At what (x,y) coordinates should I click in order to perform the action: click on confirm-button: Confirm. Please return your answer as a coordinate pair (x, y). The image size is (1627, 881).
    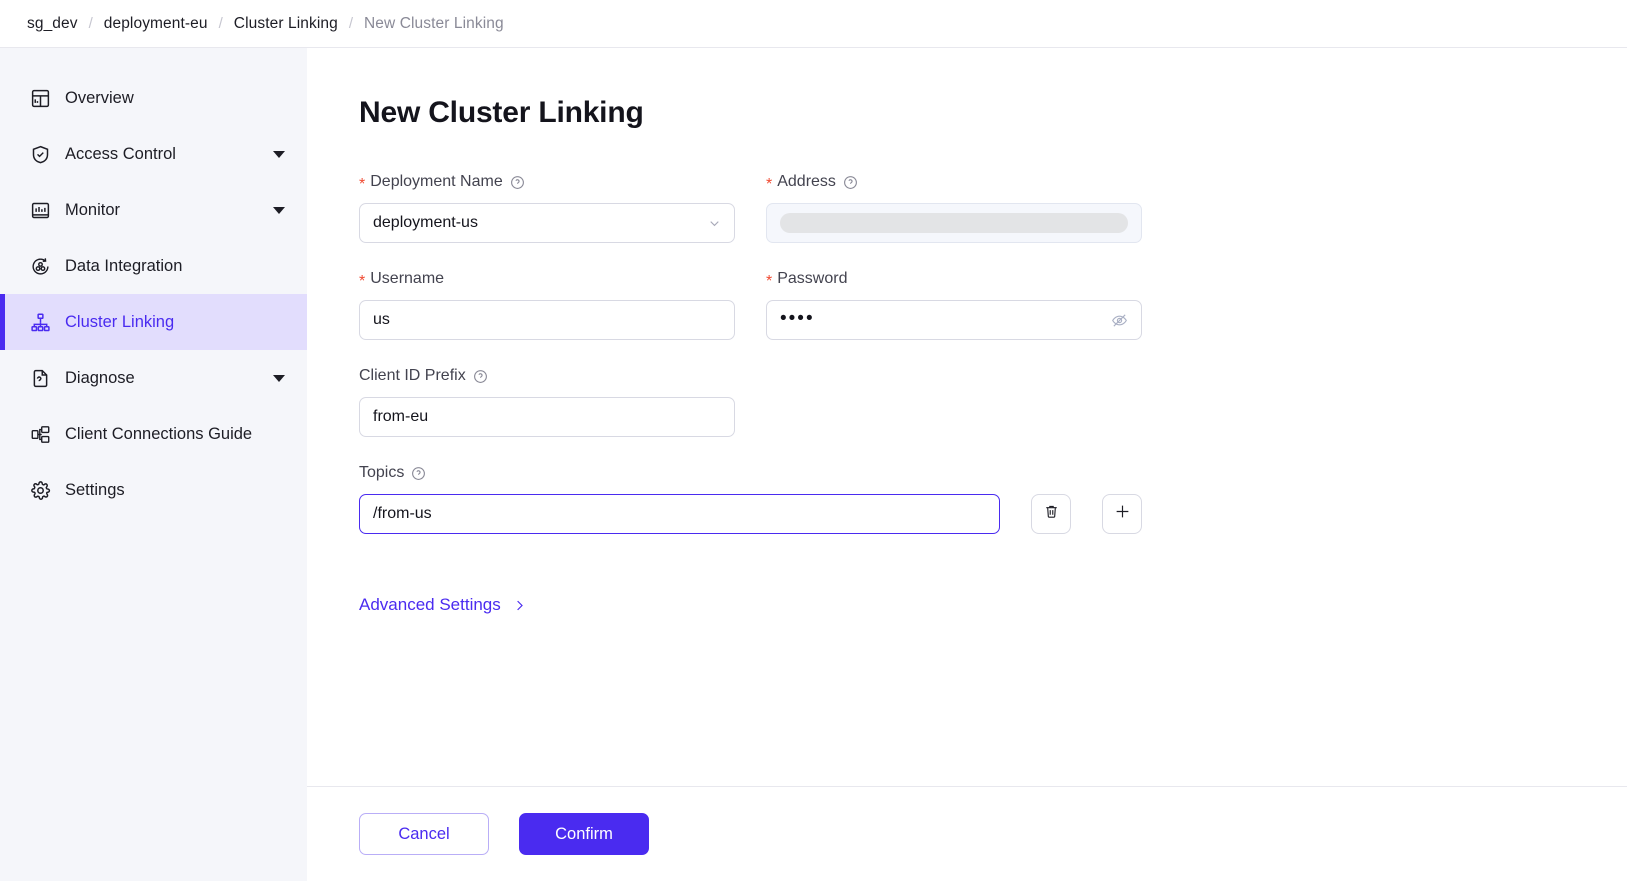
    Looking at the image, I should click on (584, 834).